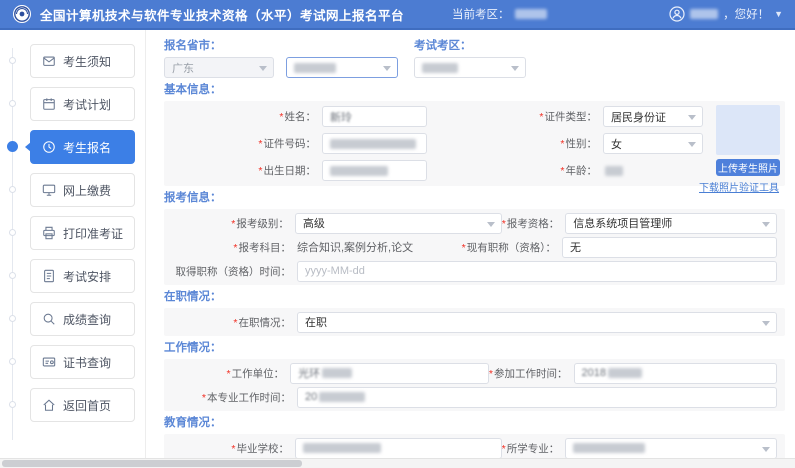 Image resolution: width=795 pixels, height=468 pixels. I want to click on name-label: *姓名：, so click(297, 117).